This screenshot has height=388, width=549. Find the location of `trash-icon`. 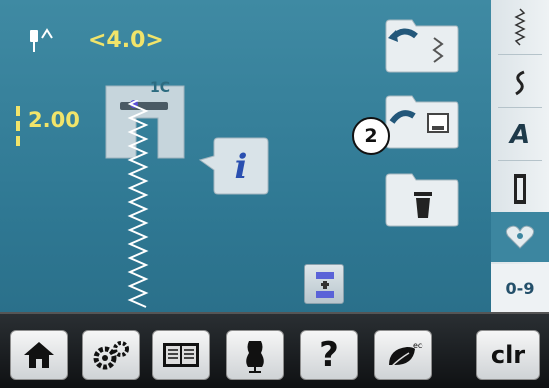

trash-icon is located at coordinates (422, 200).